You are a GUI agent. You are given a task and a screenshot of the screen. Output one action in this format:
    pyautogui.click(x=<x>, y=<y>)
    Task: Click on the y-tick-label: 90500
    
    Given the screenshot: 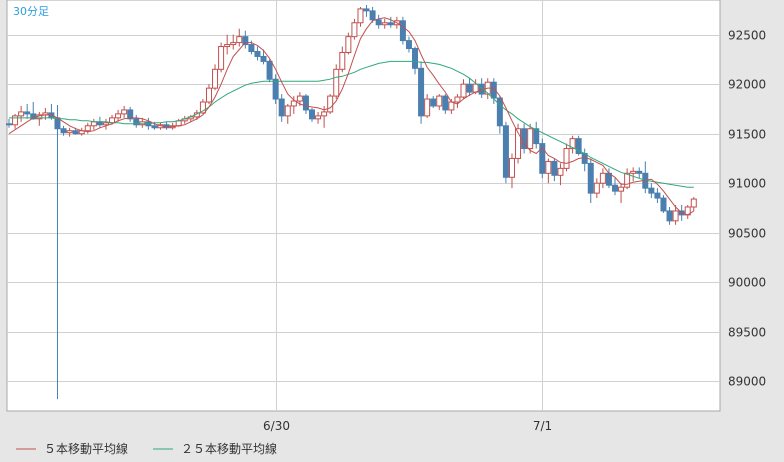 What is the action you would take?
    pyautogui.click(x=747, y=234)
    